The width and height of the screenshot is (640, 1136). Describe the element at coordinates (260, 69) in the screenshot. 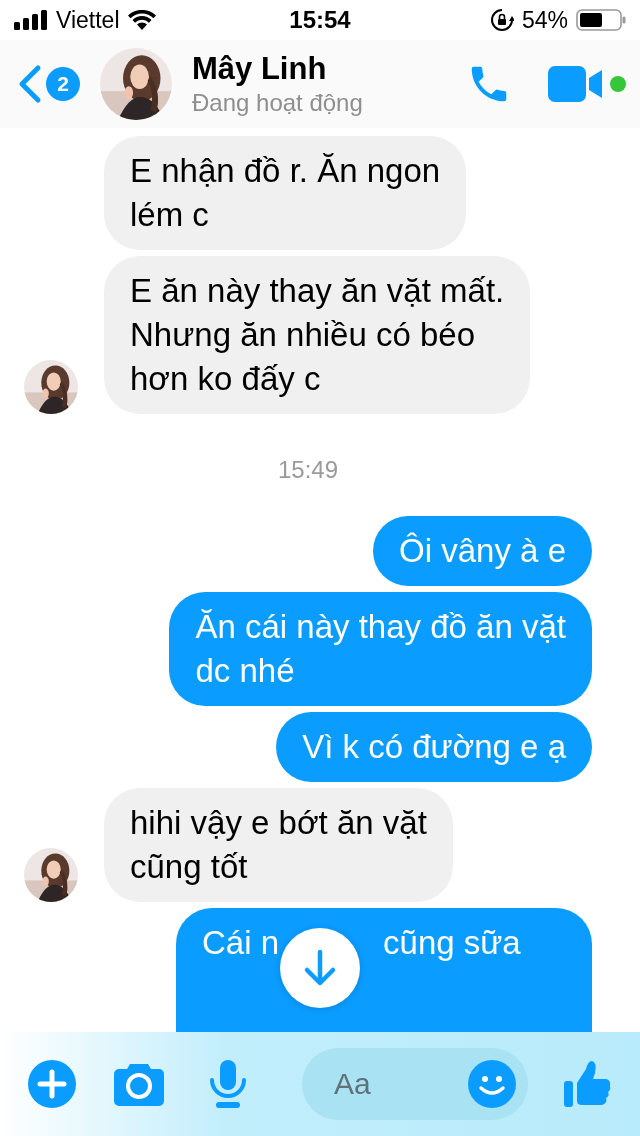

I see `contact-name: Mây Linh` at that location.